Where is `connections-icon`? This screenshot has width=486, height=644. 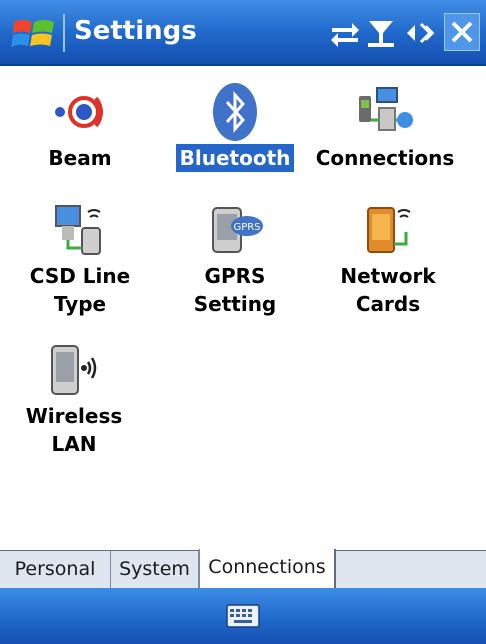
connections-icon is located at coordinates (386, 109).